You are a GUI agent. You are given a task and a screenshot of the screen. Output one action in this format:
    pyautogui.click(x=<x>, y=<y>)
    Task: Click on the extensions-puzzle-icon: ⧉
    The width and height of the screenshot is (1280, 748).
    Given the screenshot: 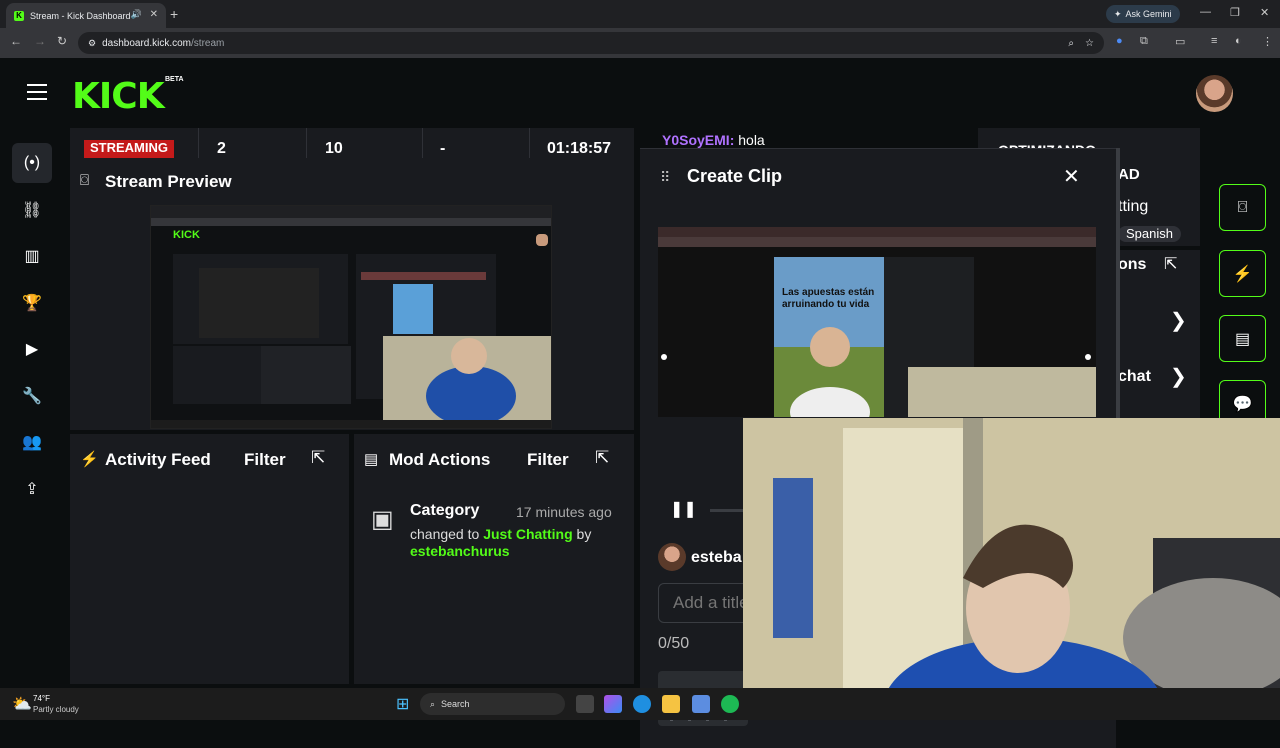 What is the action you would take?
    pyautogui.click(x=1144, y=41)
    